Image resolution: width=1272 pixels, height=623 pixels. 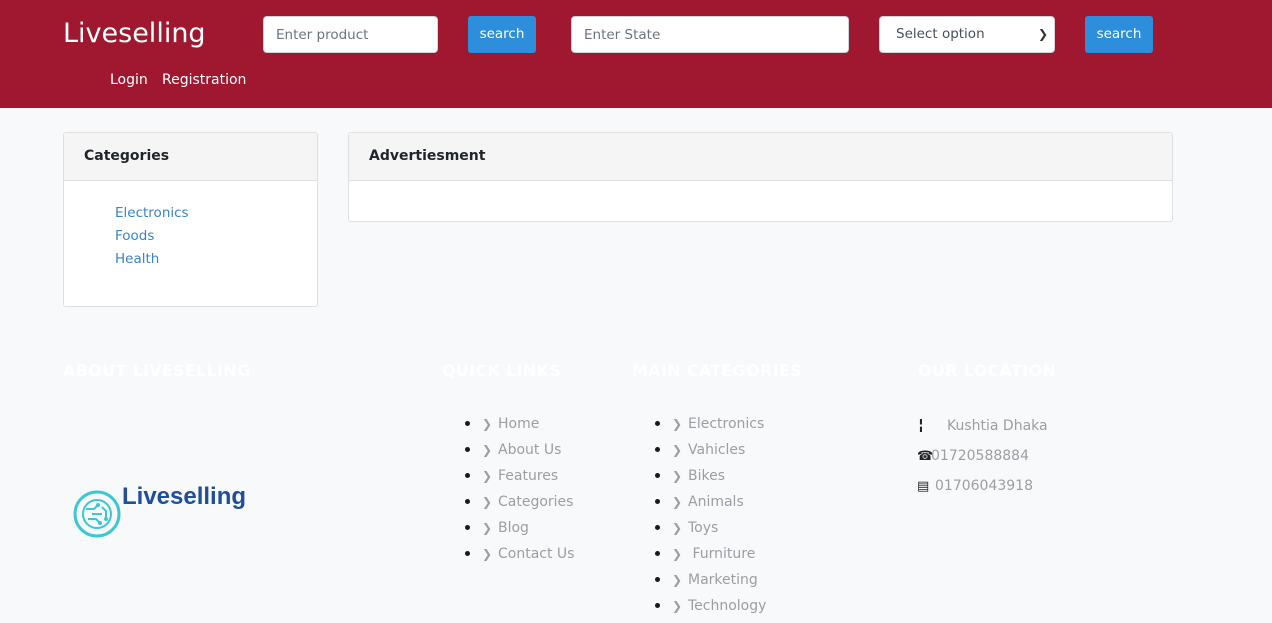 What do you see at coordinates (137, 259) in the screenshot?
I see `category-link-health: Health` at bounding box center [137, 259].